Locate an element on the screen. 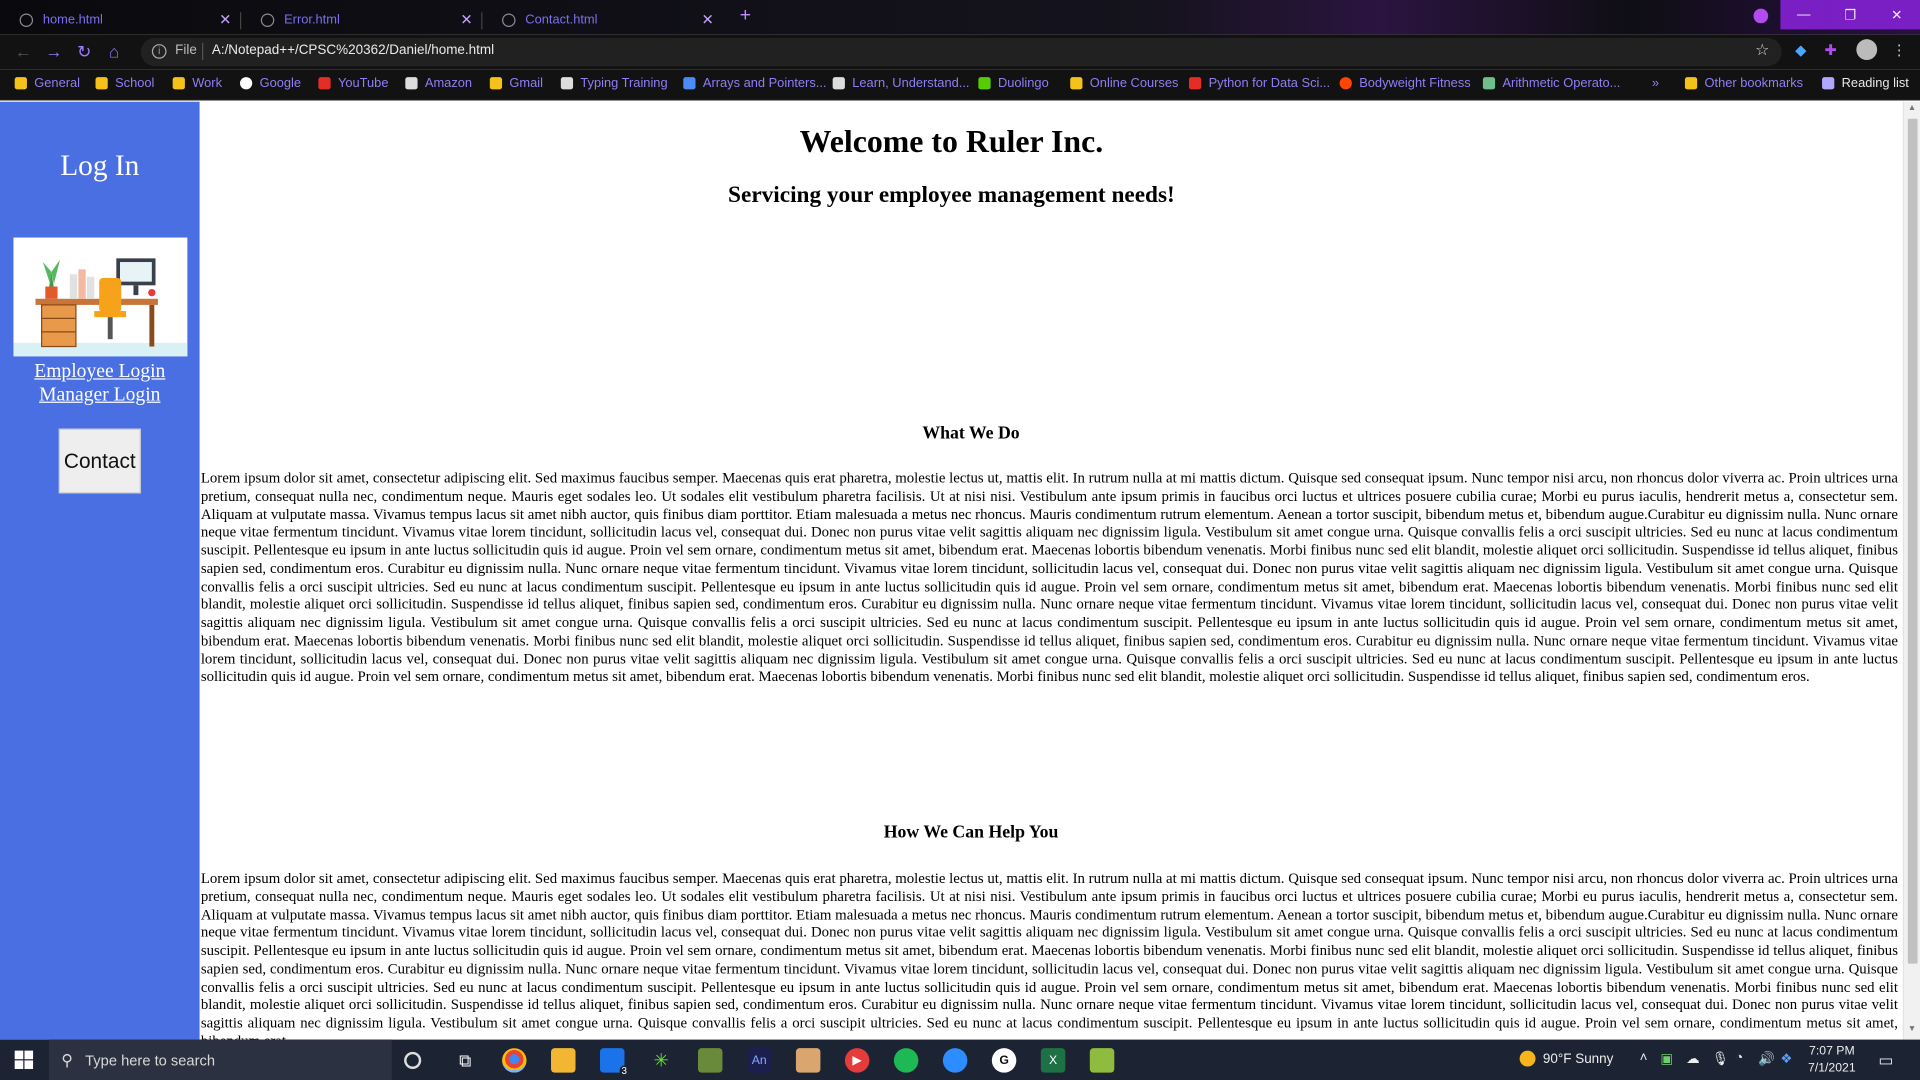 This screenshot has height=1080, width=1920. bookmark-youtube: YouTube is located at coordinates (353, 83).